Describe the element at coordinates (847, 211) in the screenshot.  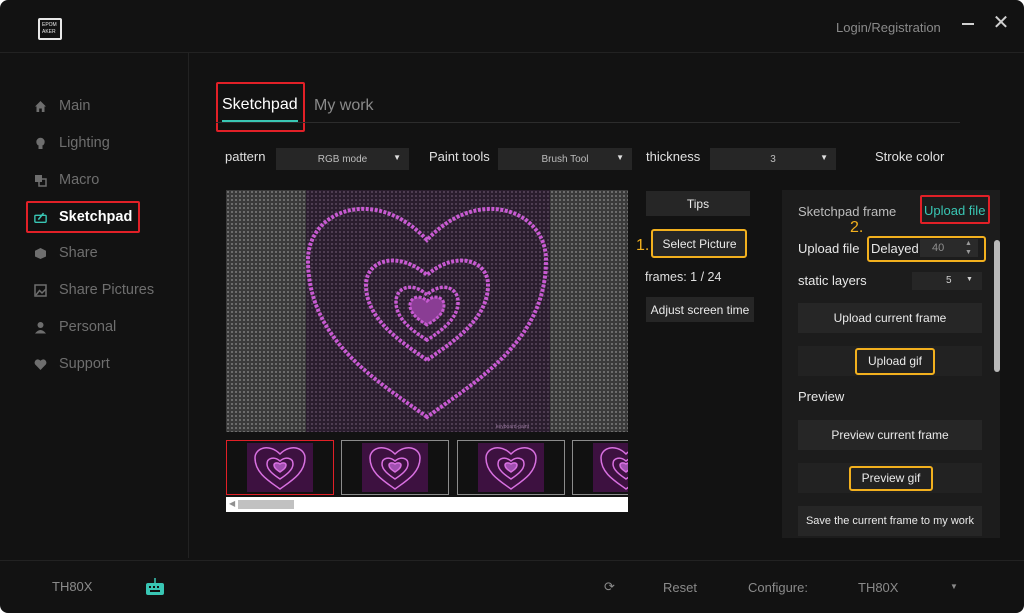
I see `tab-sketchpad-frame: Sketchpad frame` at that location.